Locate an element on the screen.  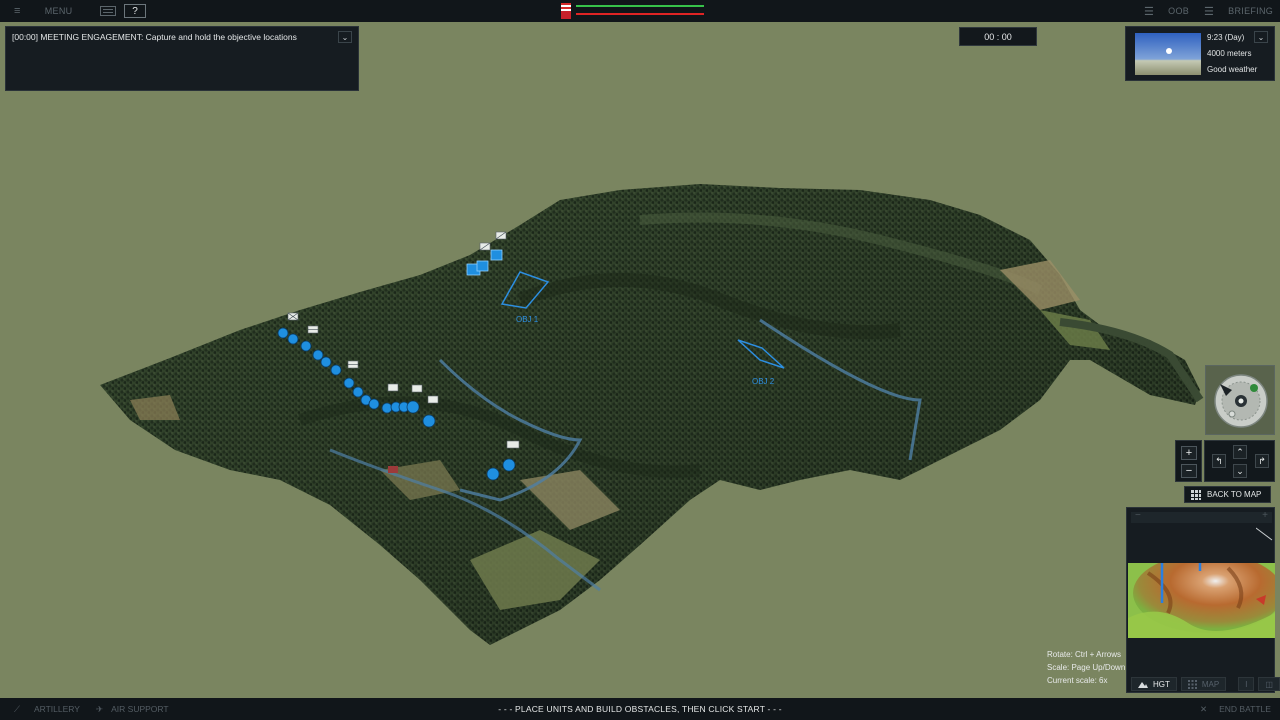
camera-nav-controls: ⌃ ⌄ ↰ ↱ is located at coordinates (1239, 461).